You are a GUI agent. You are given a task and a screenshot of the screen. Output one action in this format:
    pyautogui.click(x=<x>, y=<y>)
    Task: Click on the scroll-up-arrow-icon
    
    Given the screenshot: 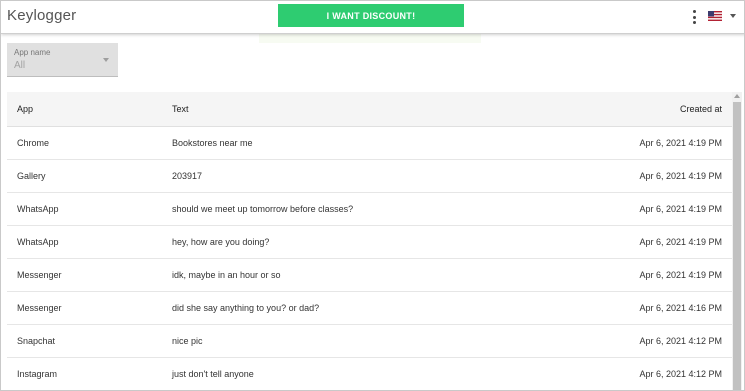 What is the action you would take?
    pyautogui.click(x=737, y=96)
    